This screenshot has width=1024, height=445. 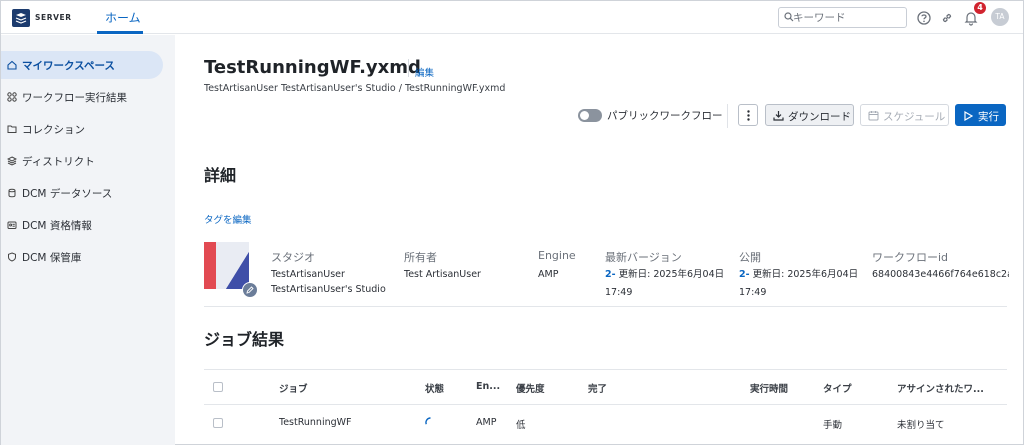 What do you see at coordinates (557, 255) in the screenshot?
I see `engine-label: Engine` at bounding box center [557, 255].